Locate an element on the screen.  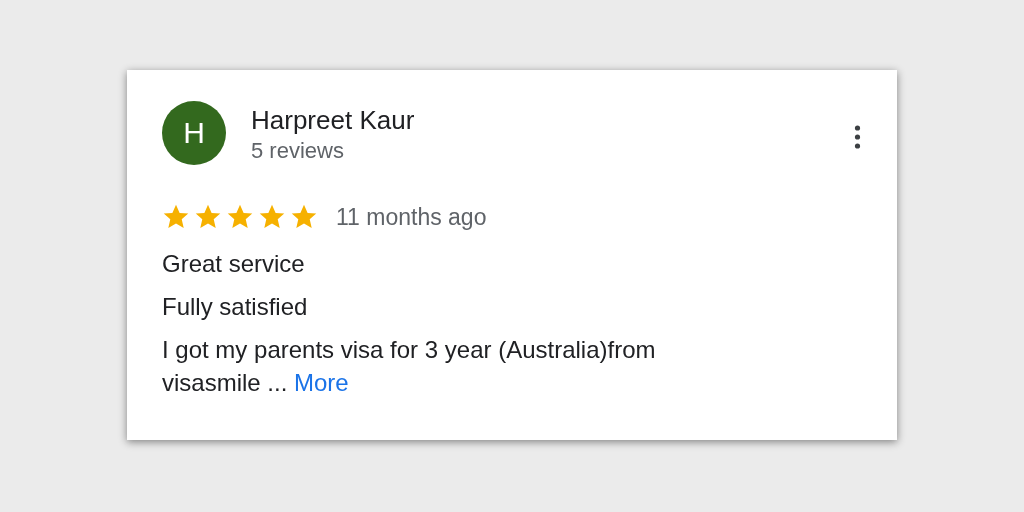
more-link: More is located at coordinates (321, 382).